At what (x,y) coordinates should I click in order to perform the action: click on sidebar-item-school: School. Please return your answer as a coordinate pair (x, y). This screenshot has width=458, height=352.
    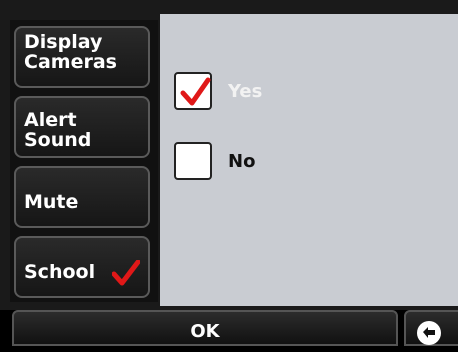
    Looking at the image, I should click on (82, 267).